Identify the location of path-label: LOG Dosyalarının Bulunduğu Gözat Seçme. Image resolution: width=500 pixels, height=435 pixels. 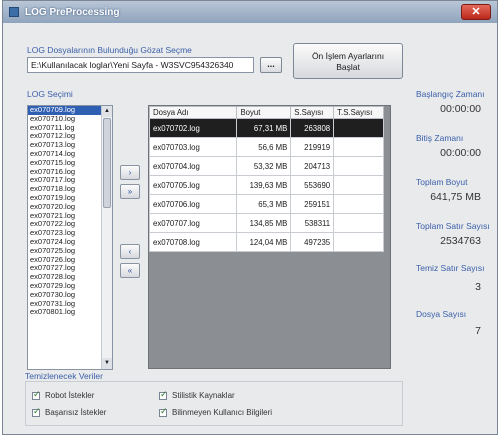
(109, 50).